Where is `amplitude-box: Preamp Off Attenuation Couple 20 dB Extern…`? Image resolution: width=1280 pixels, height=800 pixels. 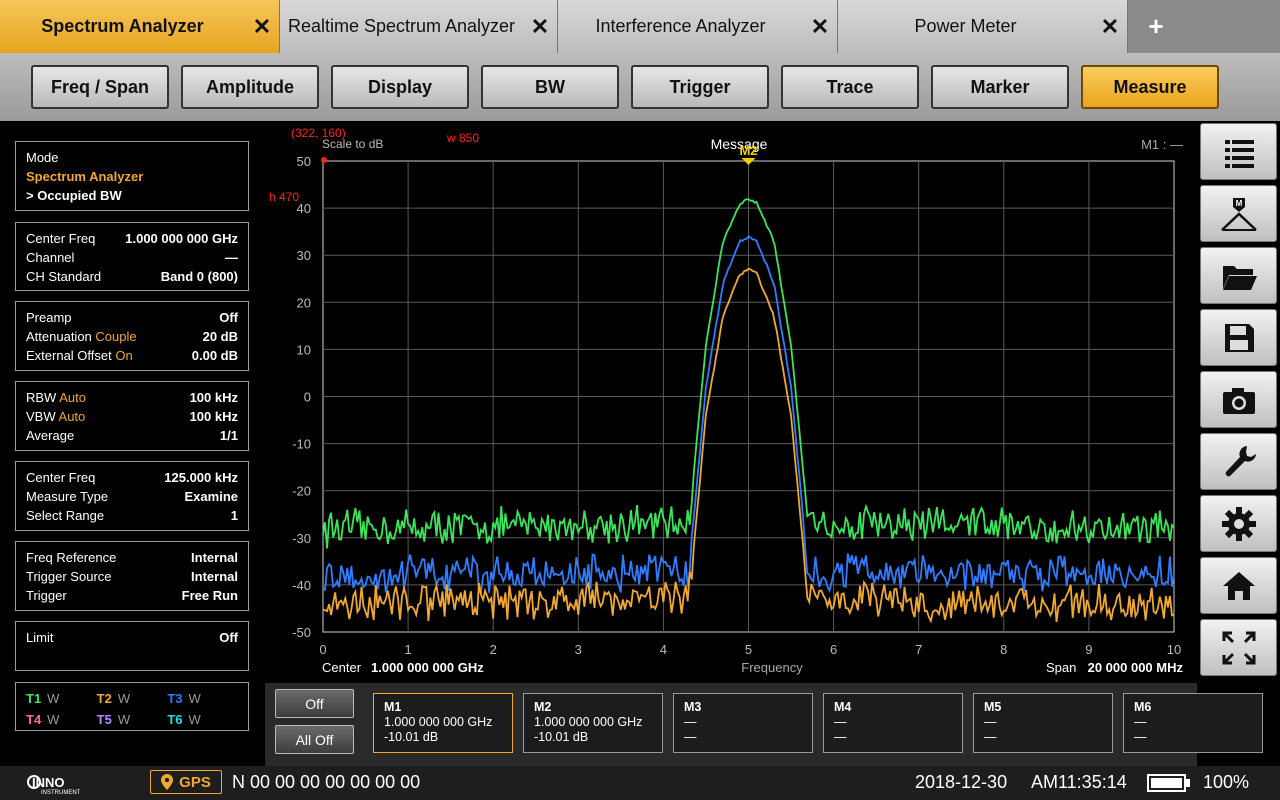
amplitude-box: Preamp Off Attenuation Couple 20 dB Extern… is located at coordinates (132, 336).